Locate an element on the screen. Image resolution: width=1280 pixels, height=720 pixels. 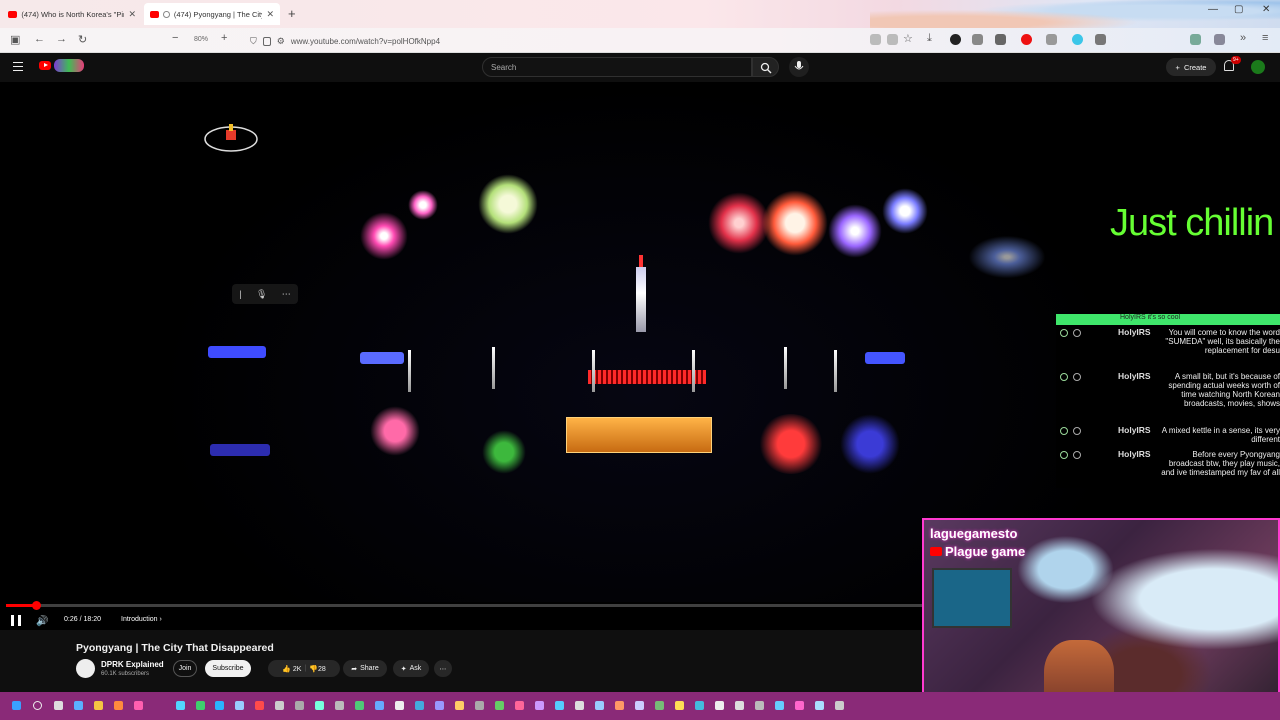
screenshot-icon is located at coordinates (875, 39).